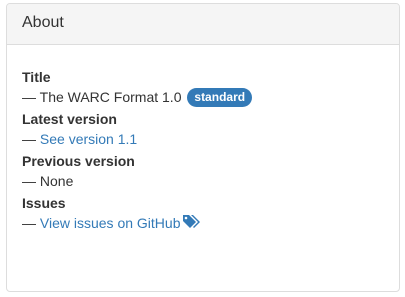 Image resolution: width=405 pixels, height=297 pixels. I want to click on issues-link: View issues on GitHub, so click(121, 223).